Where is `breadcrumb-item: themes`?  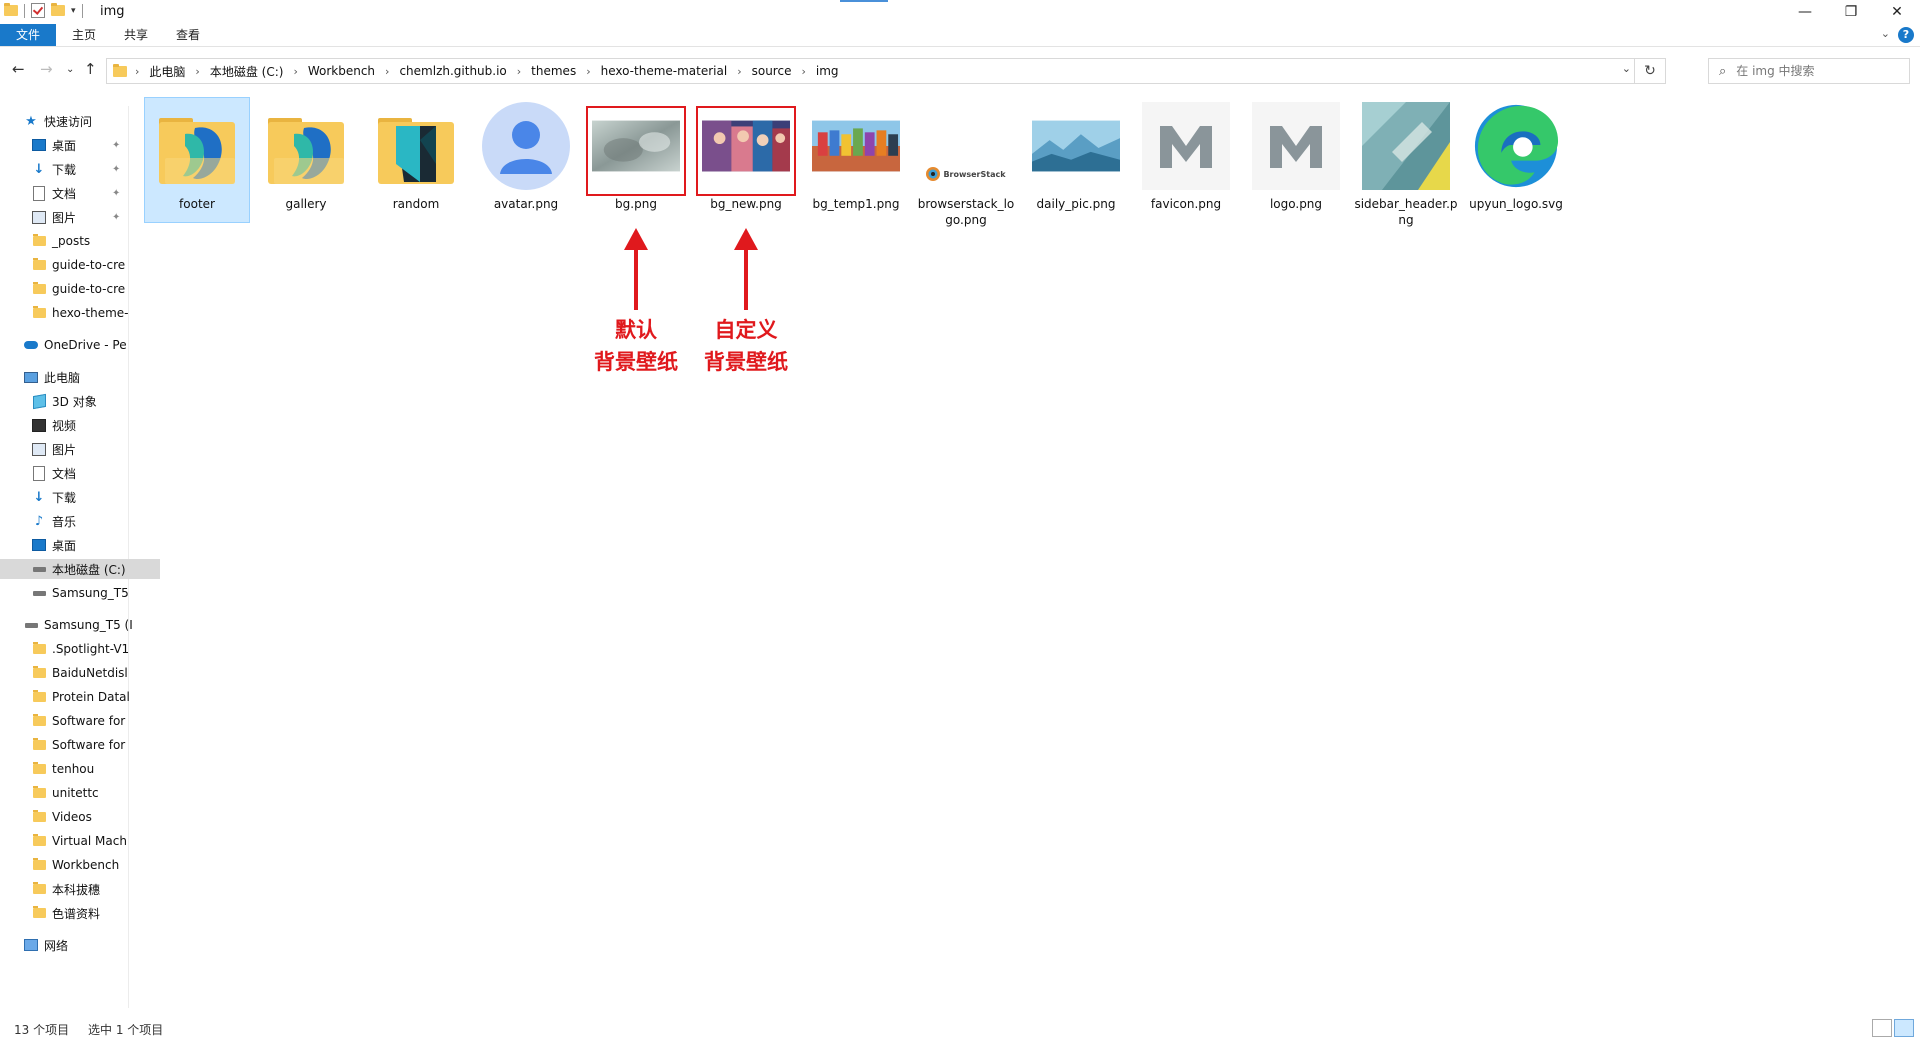 breadcrumb-item: themes is located at coordinates (553, 71).